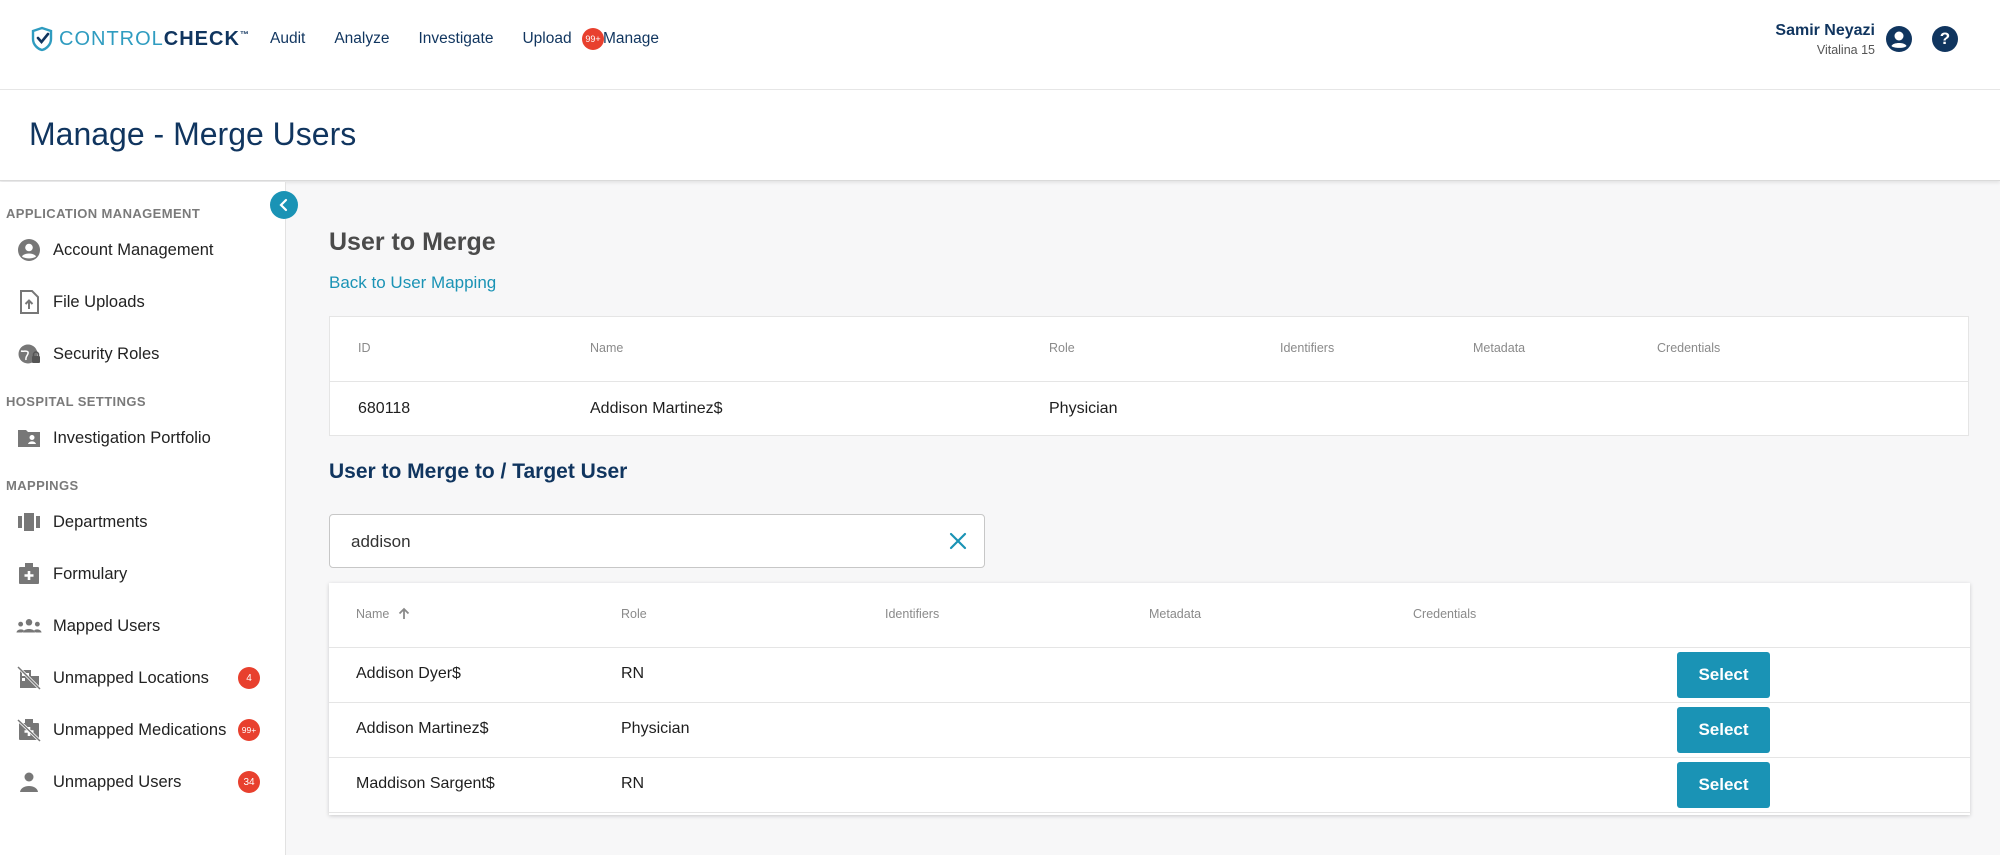  Describe the element at coordinates (99, 301) in the screenshot. I see `sidebar-item-label: File Uploads` at that location.